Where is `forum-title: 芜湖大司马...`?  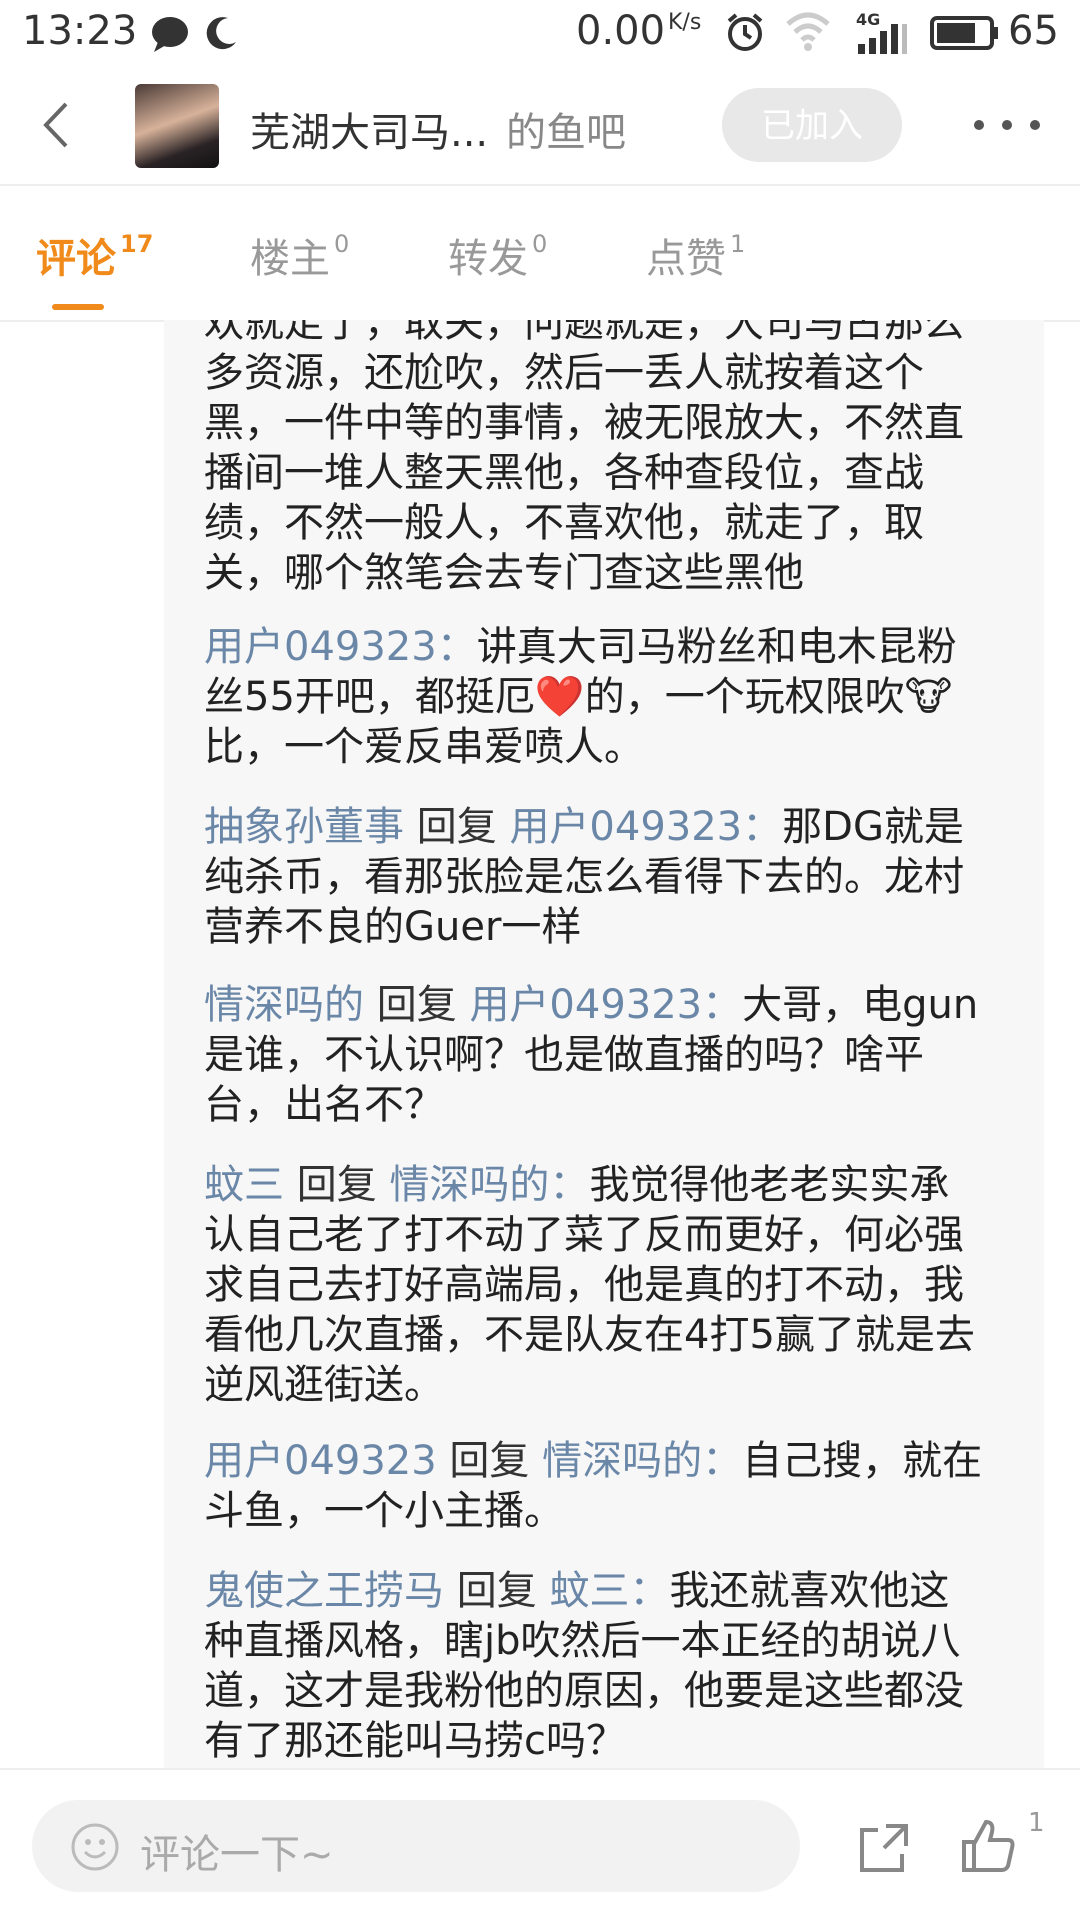
forum-title: 芜湖大司马... is located at coordinates (369, 129).